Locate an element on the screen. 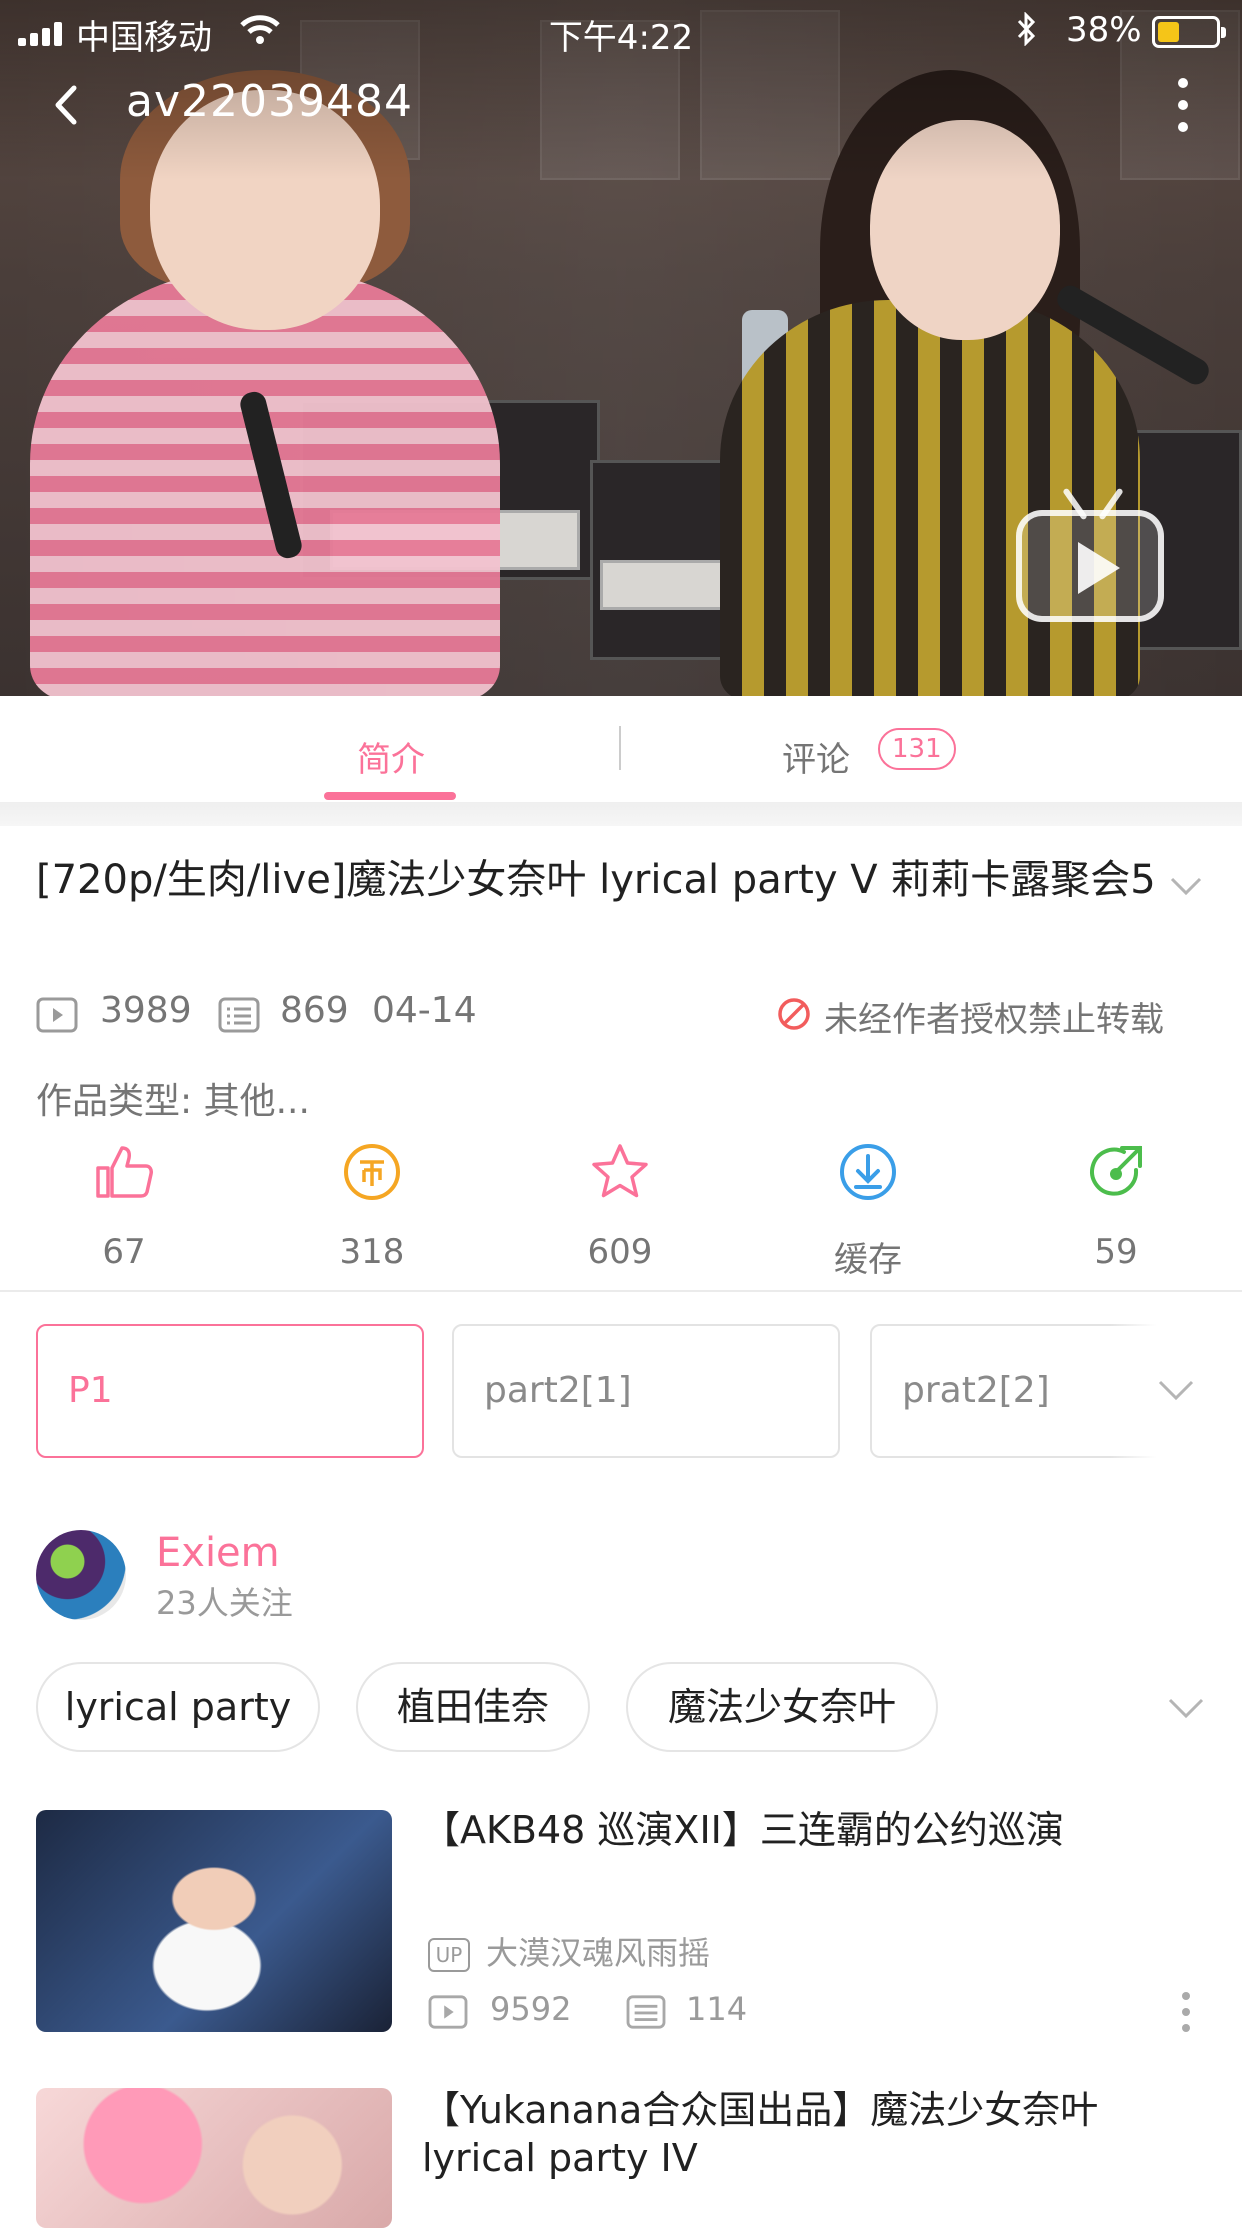  recommended-uploader: UP 大漠汉魂风雨摇 is located at coordinates (569, 1951).